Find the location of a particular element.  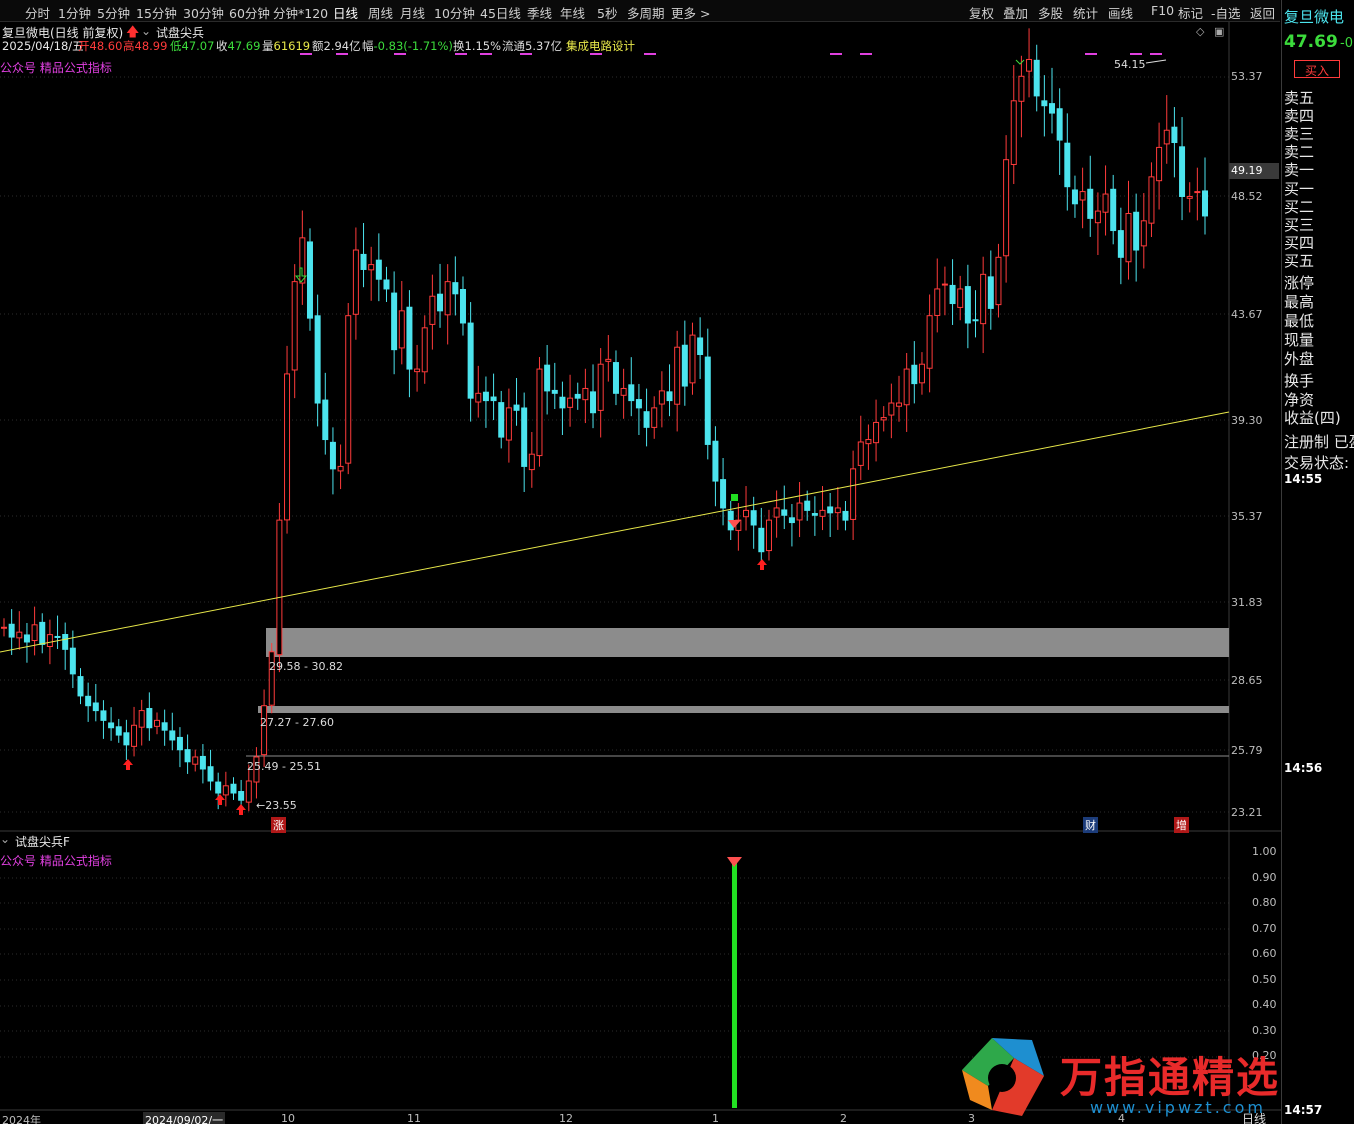

rp-row-label: 卖一 is located at coordinates (1299, 170).